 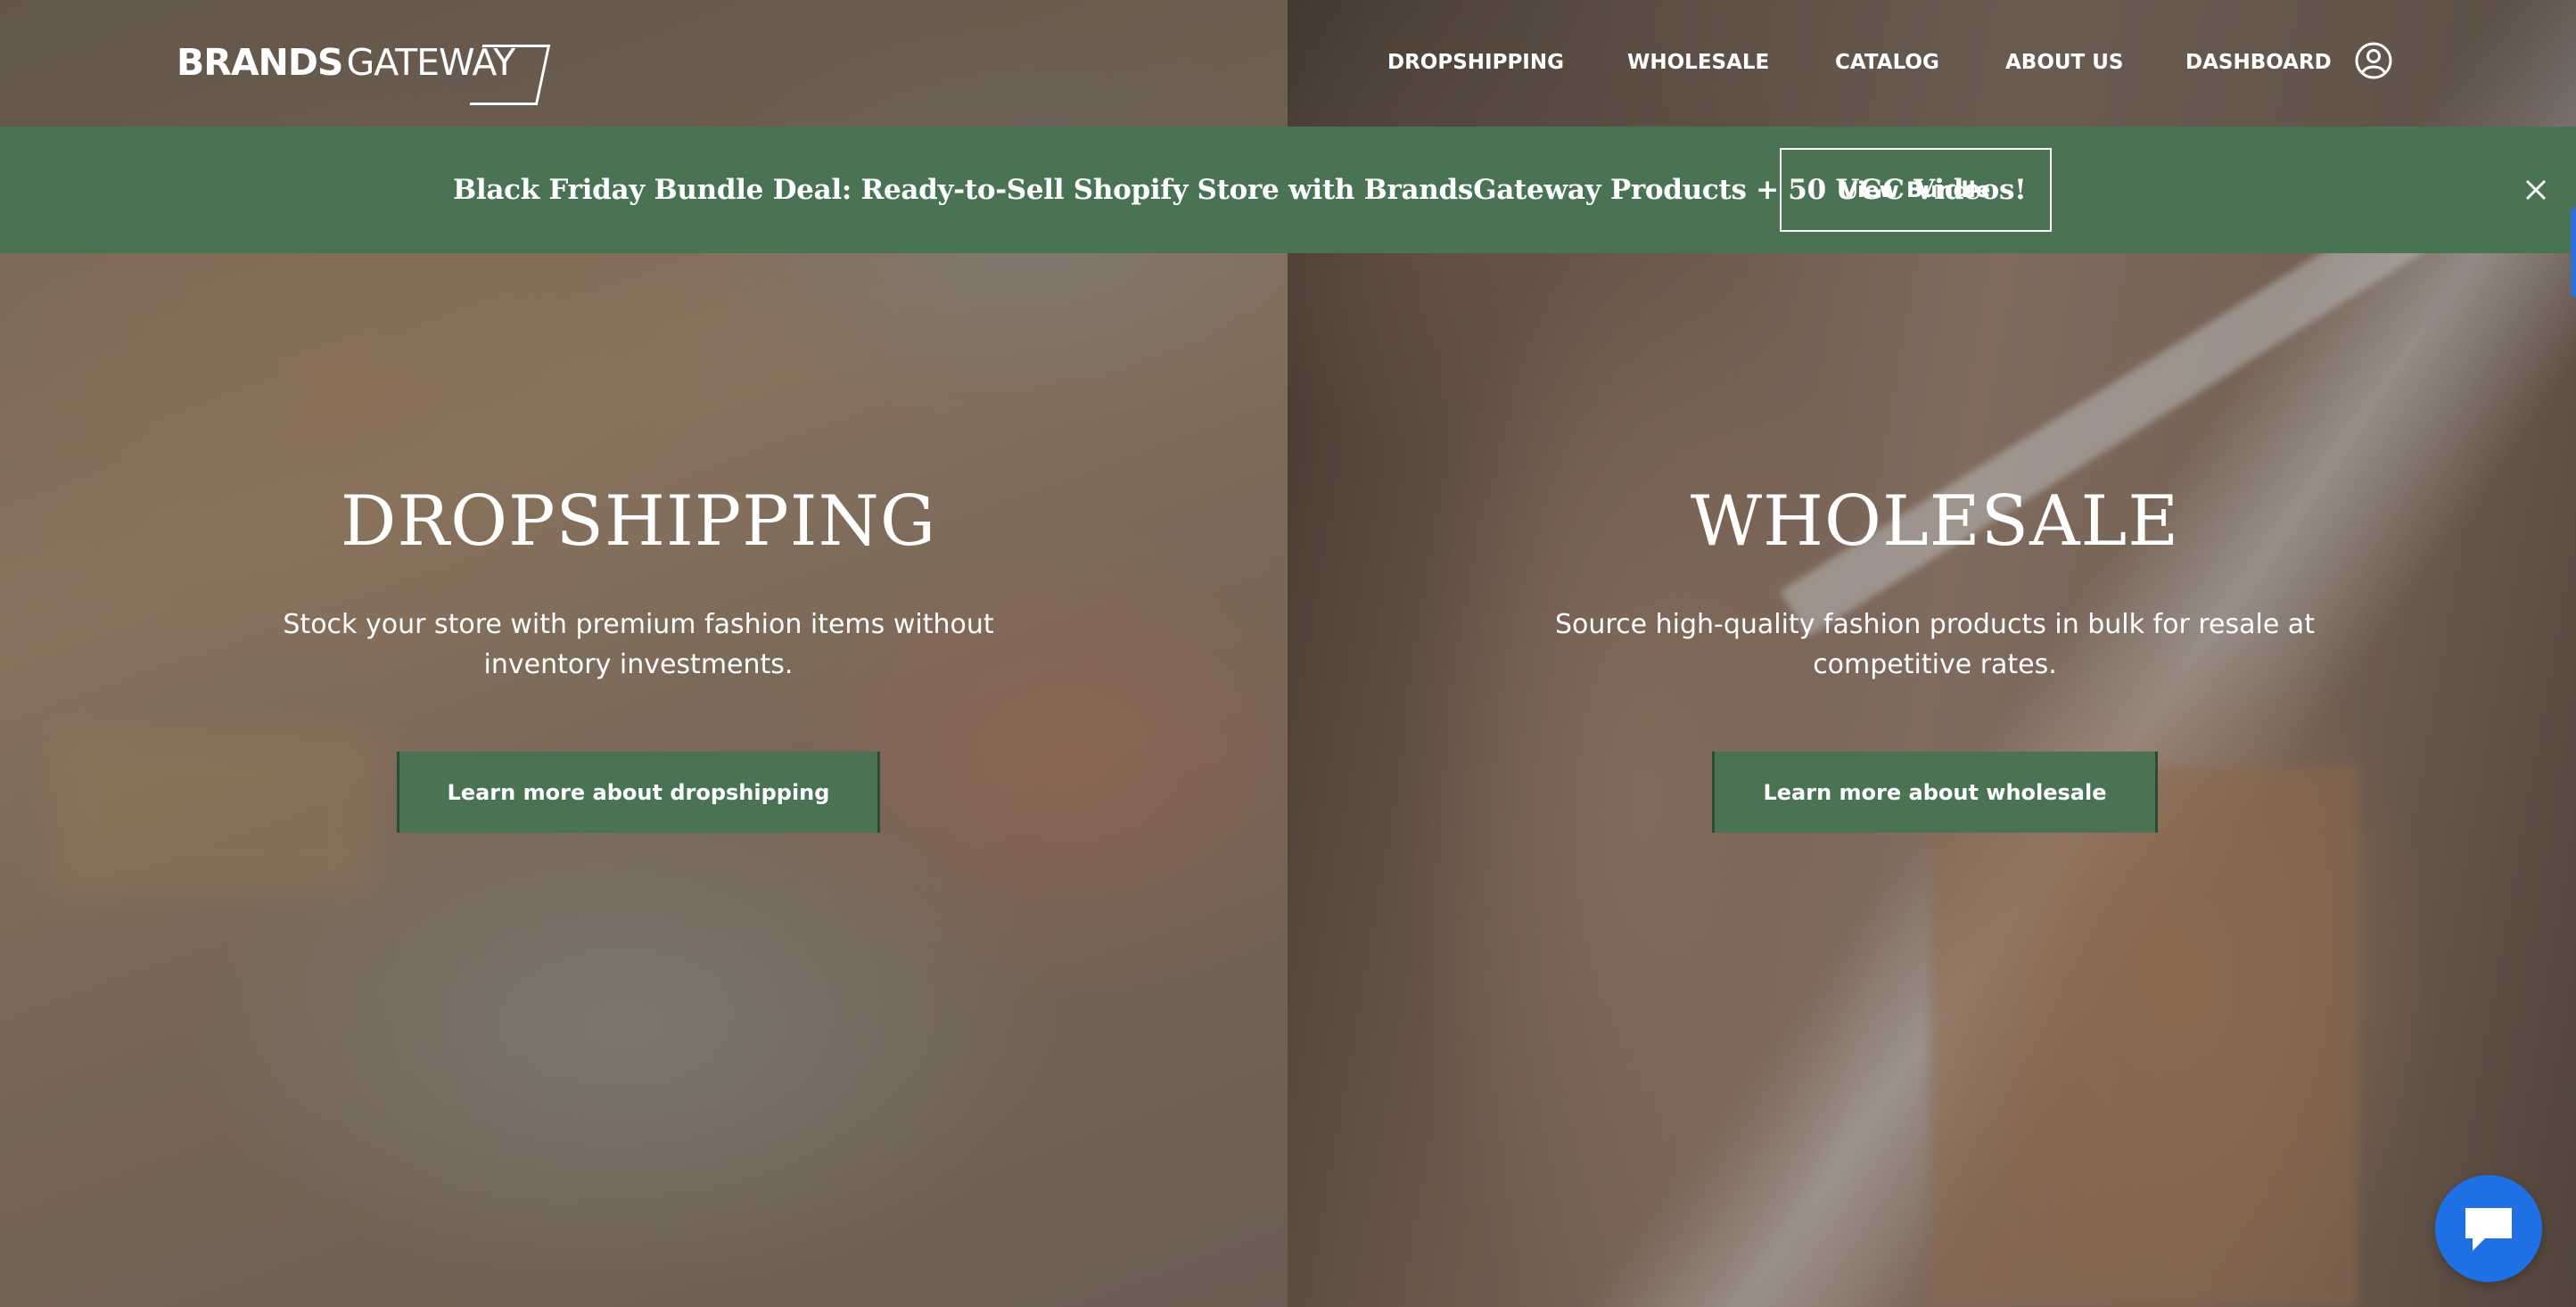 I want to click on feedback-edge-tab, so click(x=2573, y=252).